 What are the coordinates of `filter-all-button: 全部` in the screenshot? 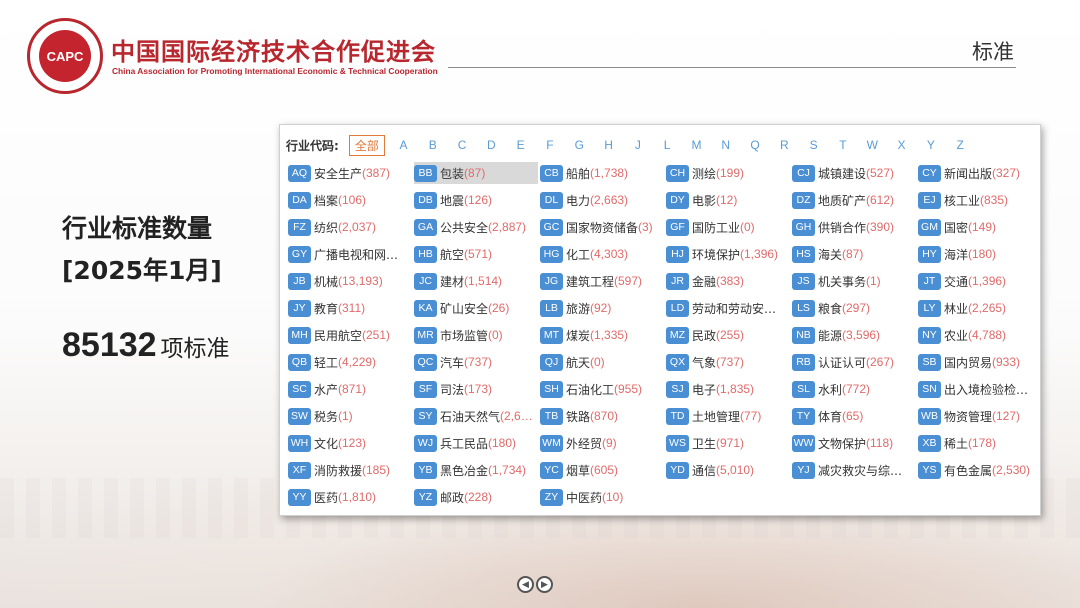 It's located at (366, 145).